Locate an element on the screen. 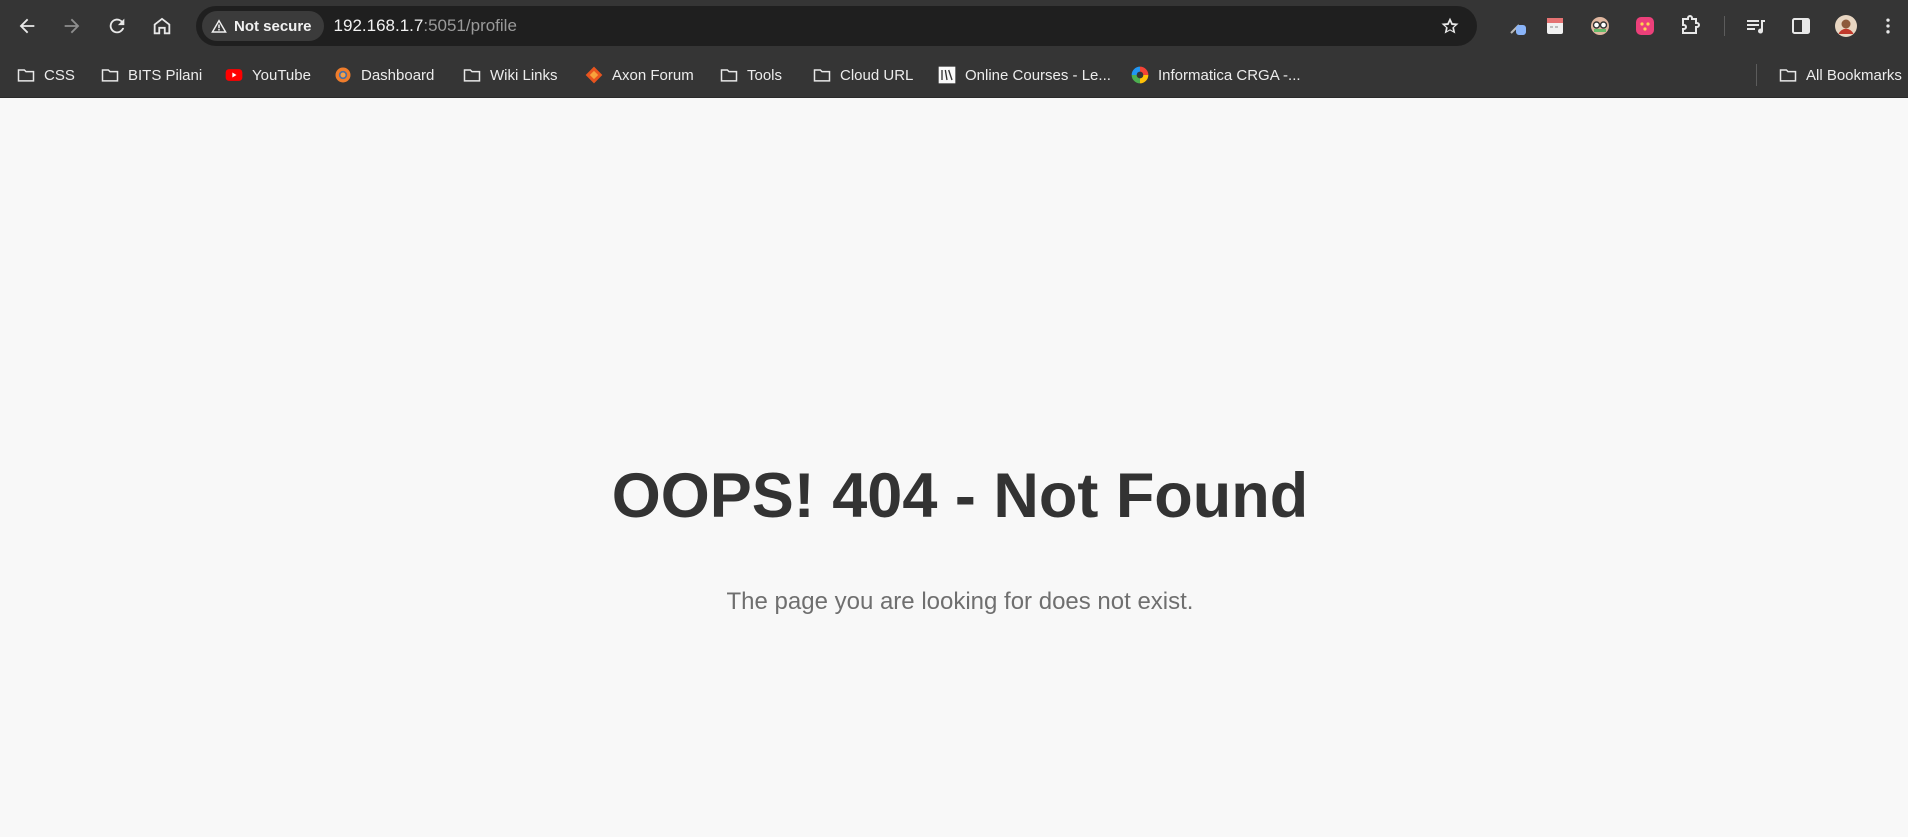  puzzle-icon is located at coordinates (1691, 24).